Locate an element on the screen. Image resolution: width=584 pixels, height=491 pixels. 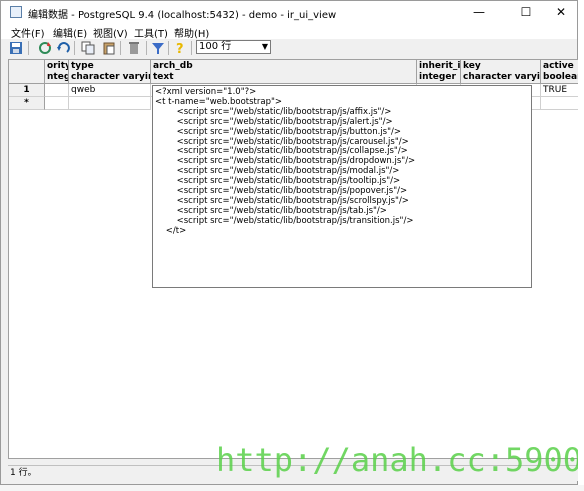
column-type: text is located at coordinates (163, 77).